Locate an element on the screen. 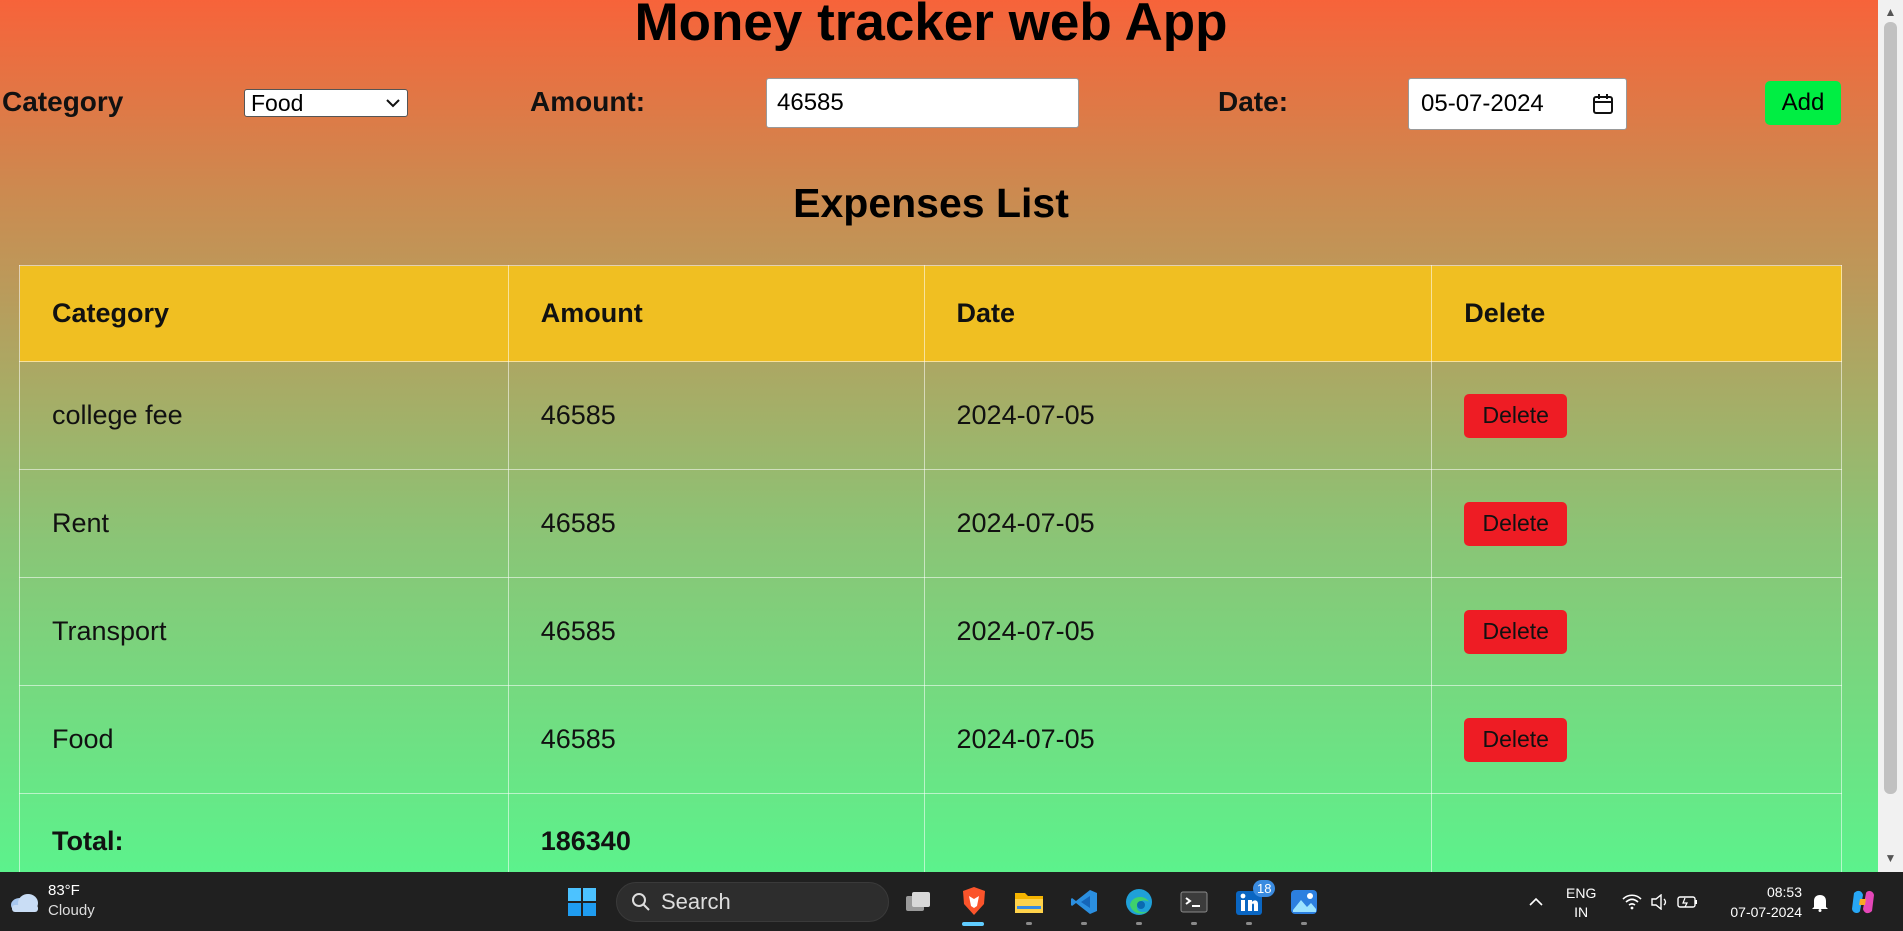 This screenshot has width=1903, height=931. scroll-thumb is located at coordinates (1890, 408).